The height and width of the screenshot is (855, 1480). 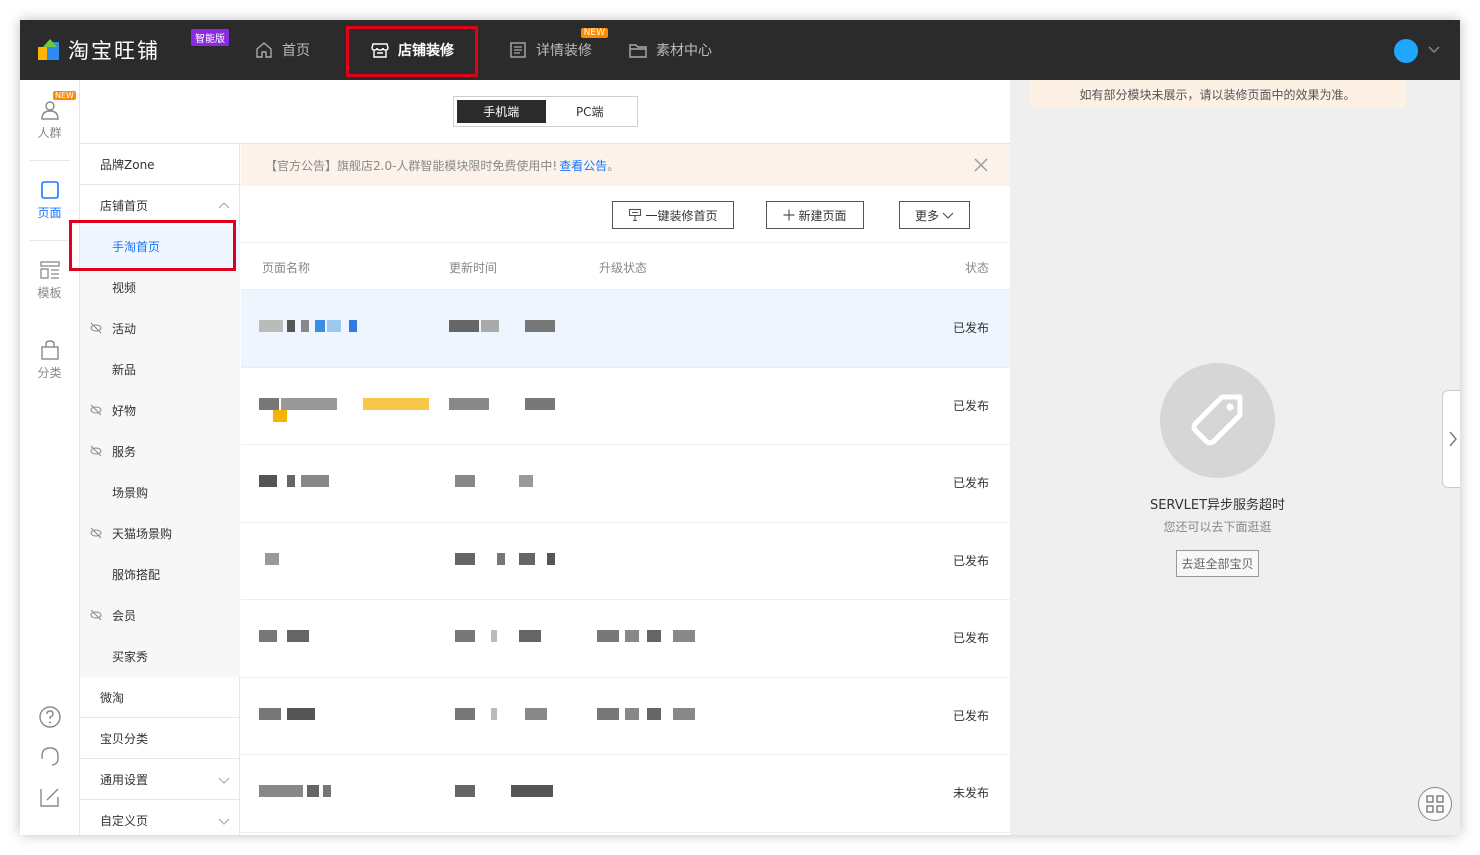 I want to click on table-header: 页面名称 更新时间 升级状态 状态, so click(x=625, y=266).